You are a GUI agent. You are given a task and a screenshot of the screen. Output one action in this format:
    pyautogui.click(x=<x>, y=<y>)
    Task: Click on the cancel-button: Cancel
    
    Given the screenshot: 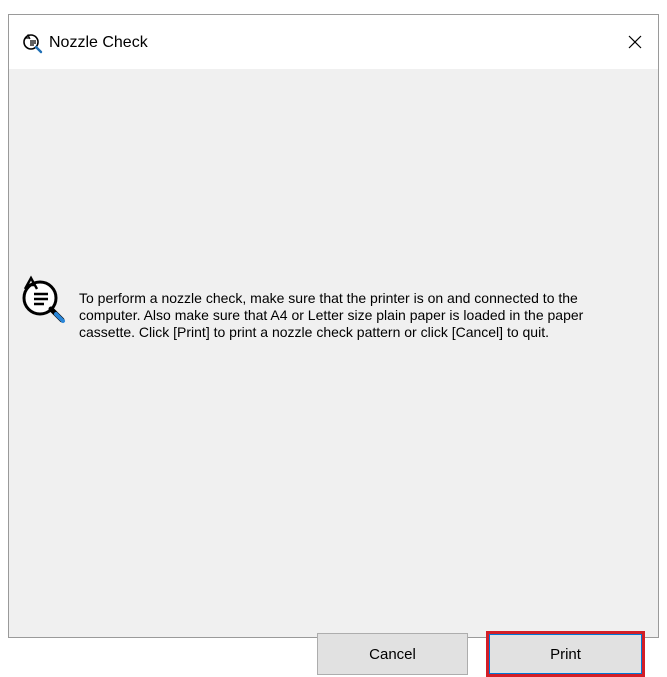 What is the action you would take?
    pyautogui.click(x=392, y=654)
    